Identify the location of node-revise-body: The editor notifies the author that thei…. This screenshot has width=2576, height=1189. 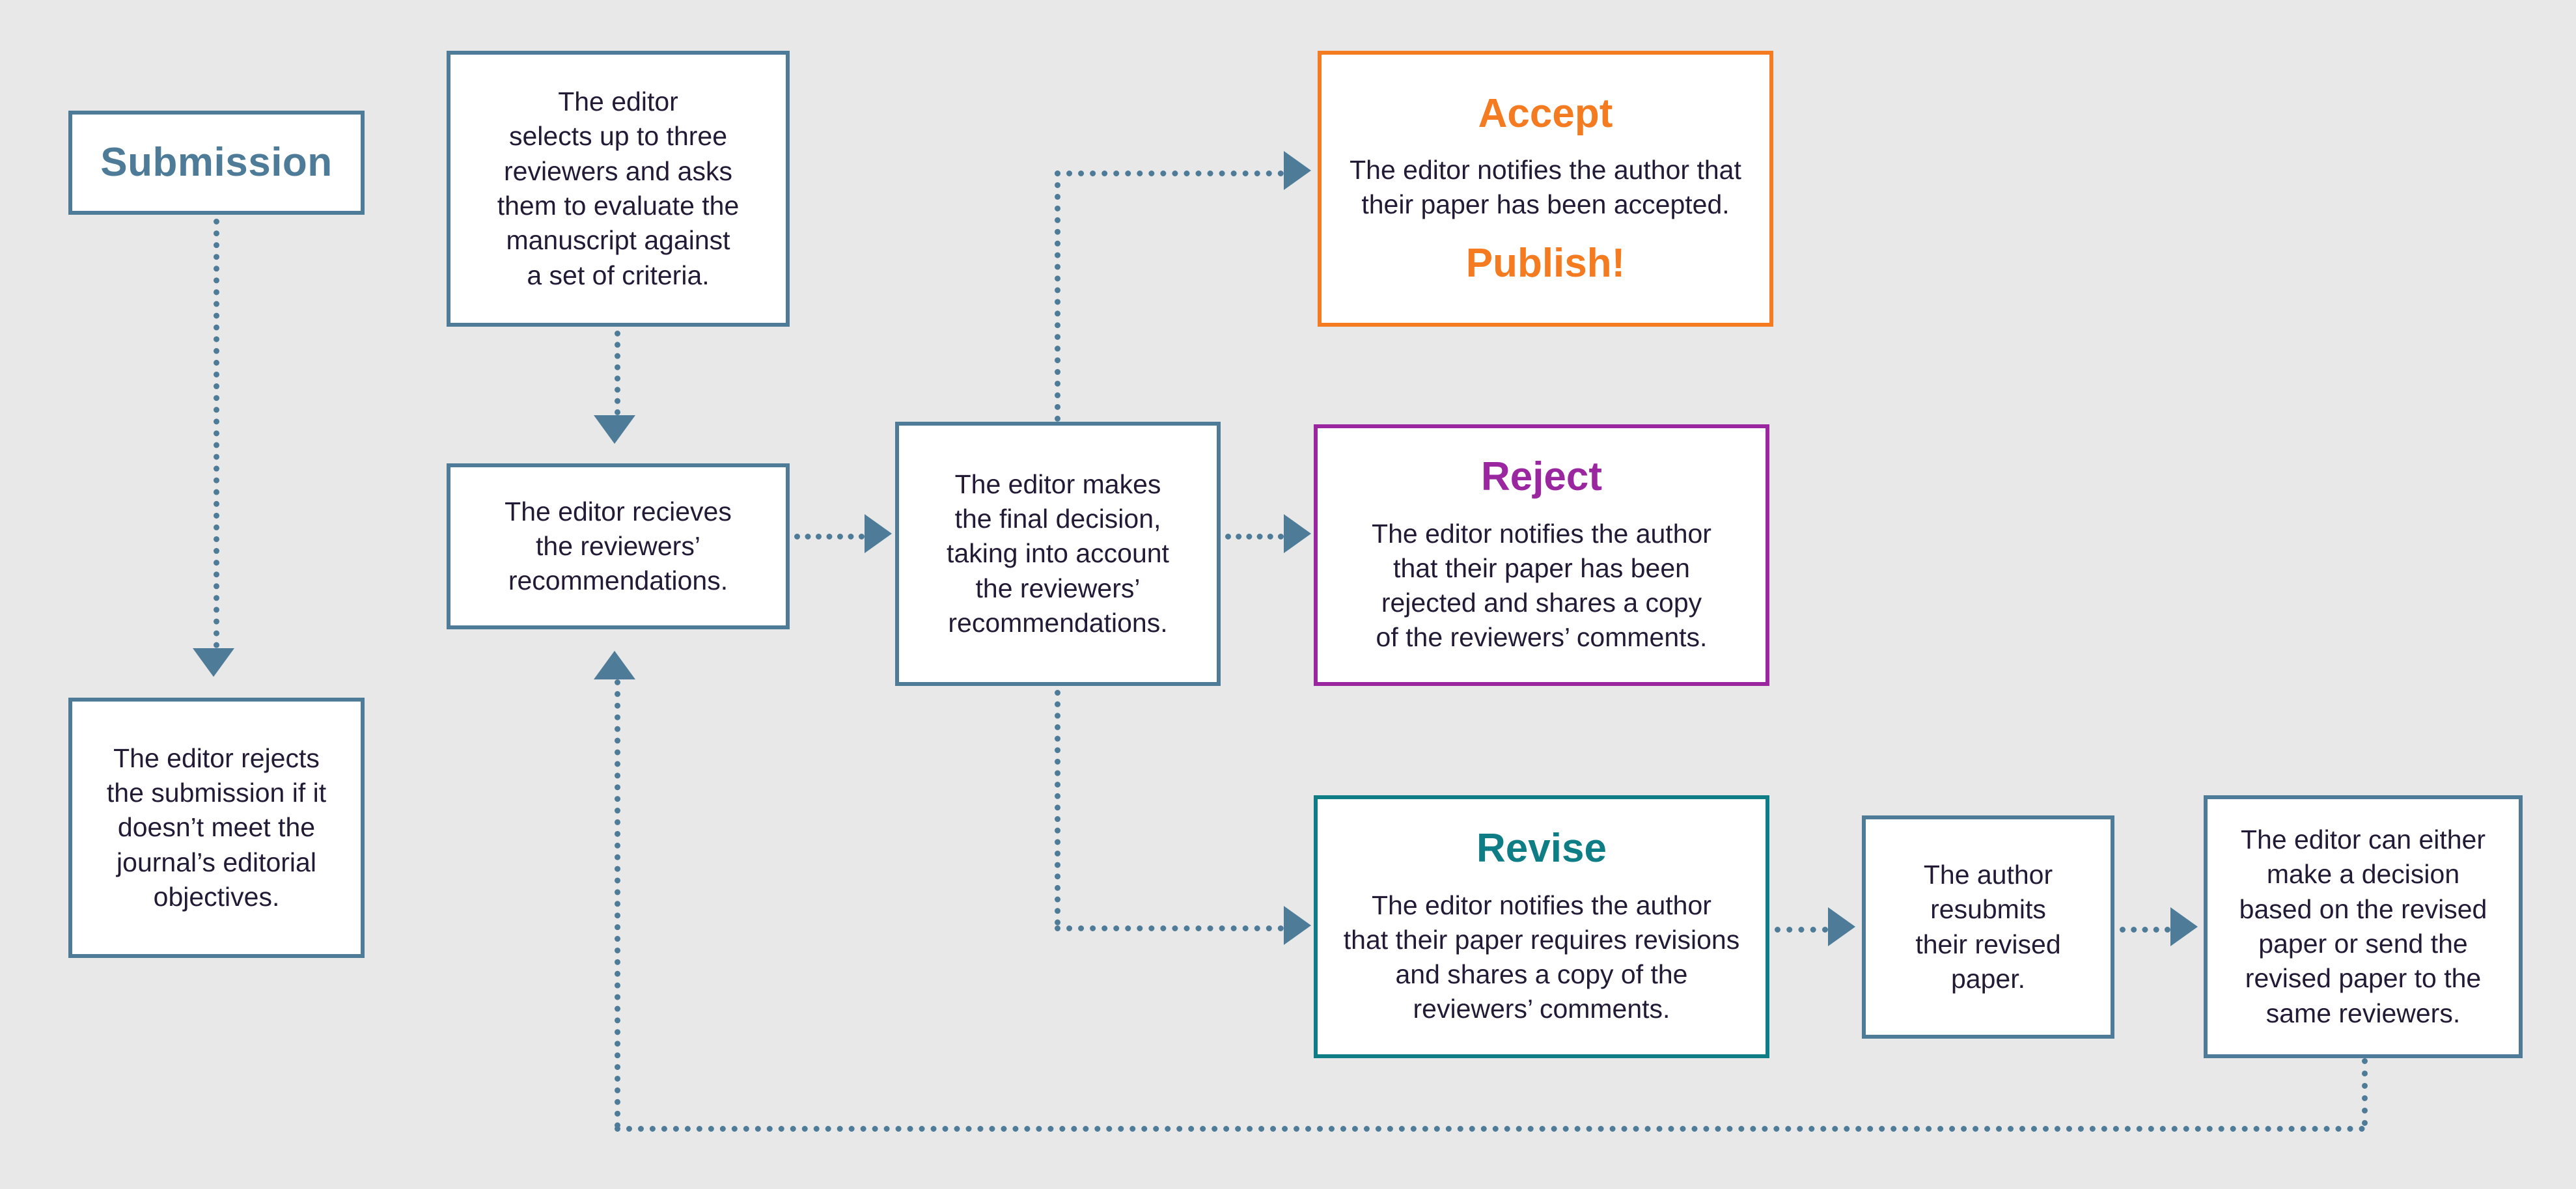
(1541, 957).